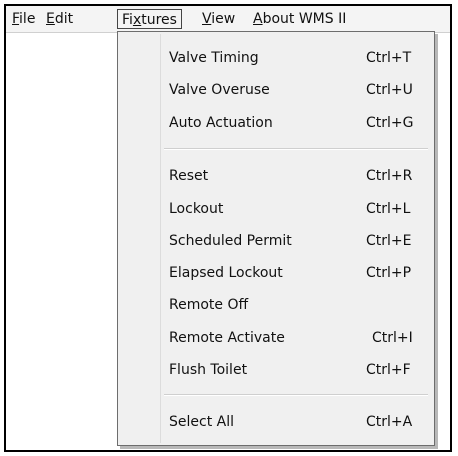  I want to click on menu-item-shortcut: Ctrl+L, so click(388, 209).